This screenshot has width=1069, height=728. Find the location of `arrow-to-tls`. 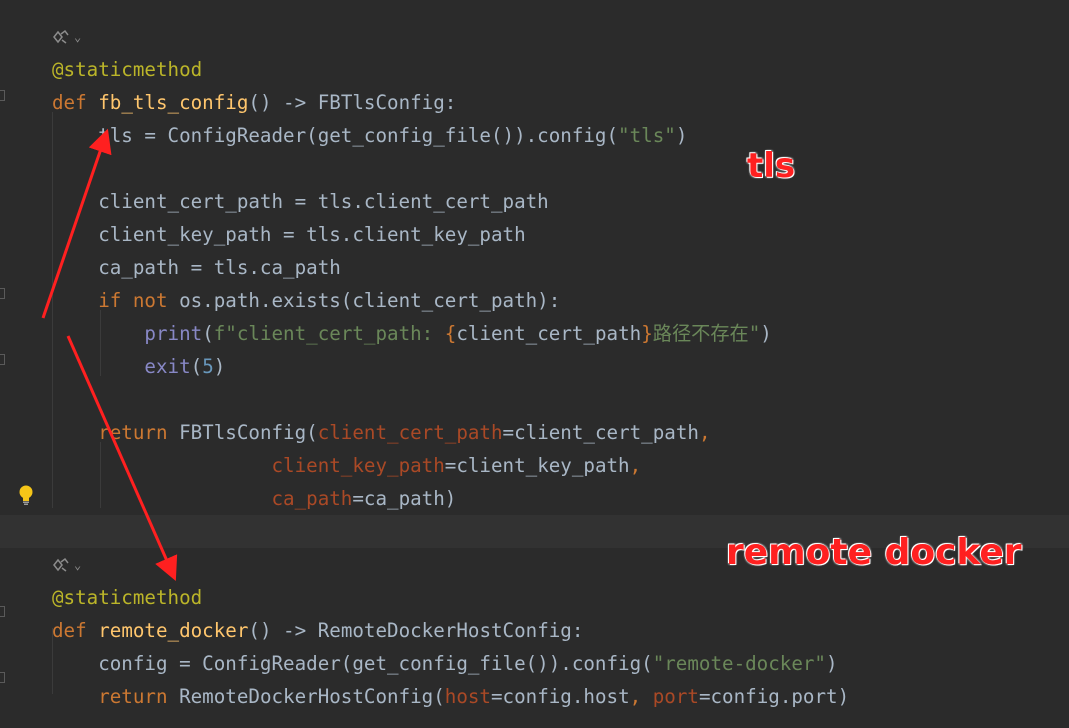

arrow-to-tls is located at coordinates (76, 223).